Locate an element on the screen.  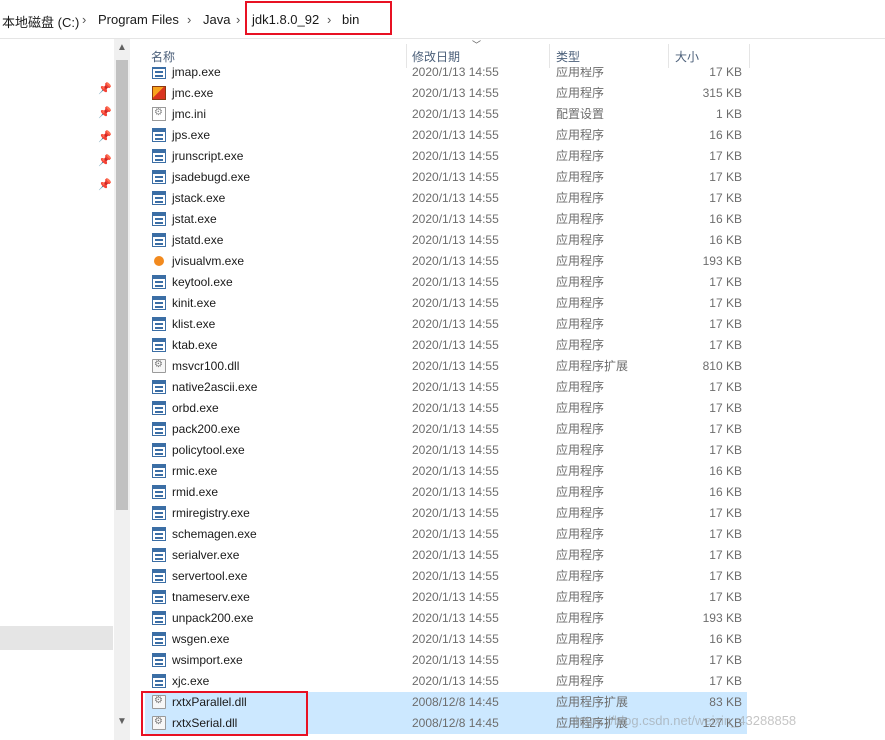
sort-chevron-icon: ﹀ is located at coordinates (477, 45).